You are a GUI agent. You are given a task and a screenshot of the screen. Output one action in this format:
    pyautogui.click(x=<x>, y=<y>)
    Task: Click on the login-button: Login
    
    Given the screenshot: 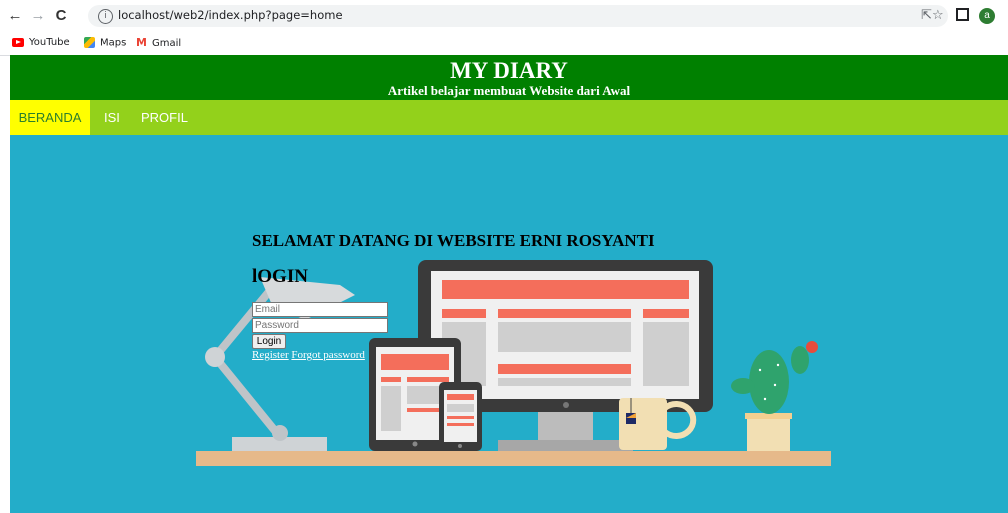 What is the action you would take?
    pyautogui.click(x=269, y=341)
    